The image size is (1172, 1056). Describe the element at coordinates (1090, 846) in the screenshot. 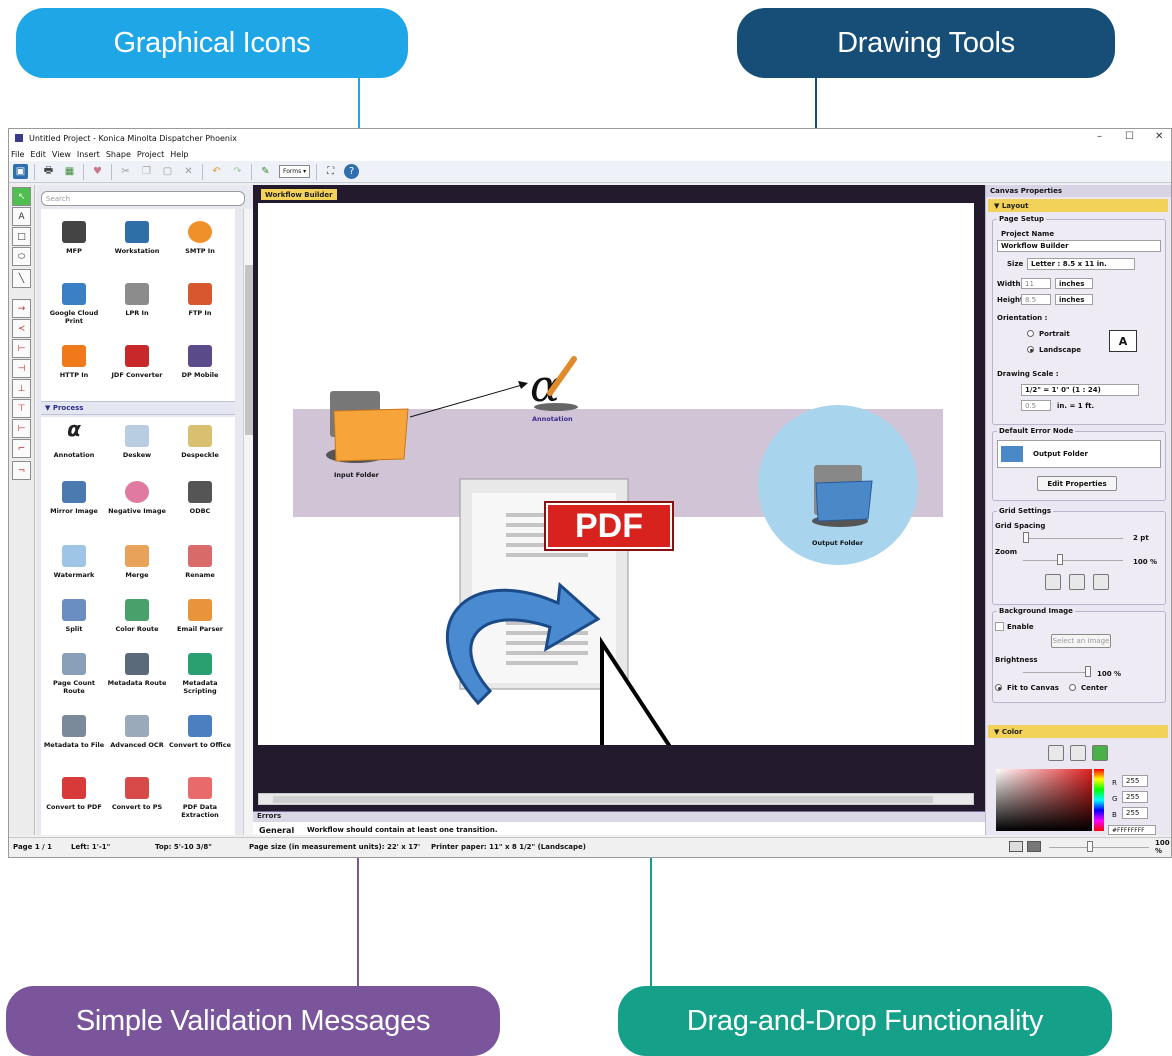

I see `status-zoom-slider` at that location.